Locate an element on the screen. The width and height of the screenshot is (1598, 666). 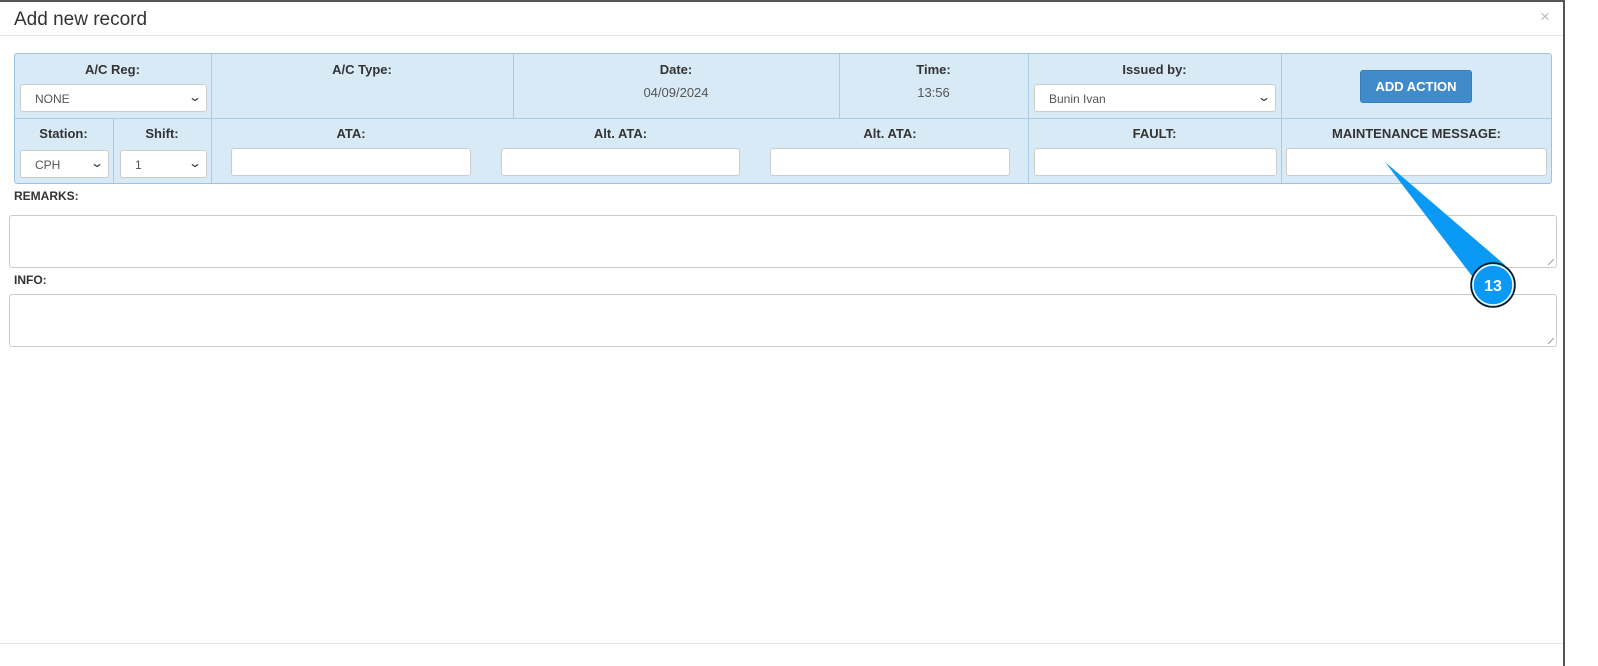
callout-number: 13 is located at coordinates (1493, 286).